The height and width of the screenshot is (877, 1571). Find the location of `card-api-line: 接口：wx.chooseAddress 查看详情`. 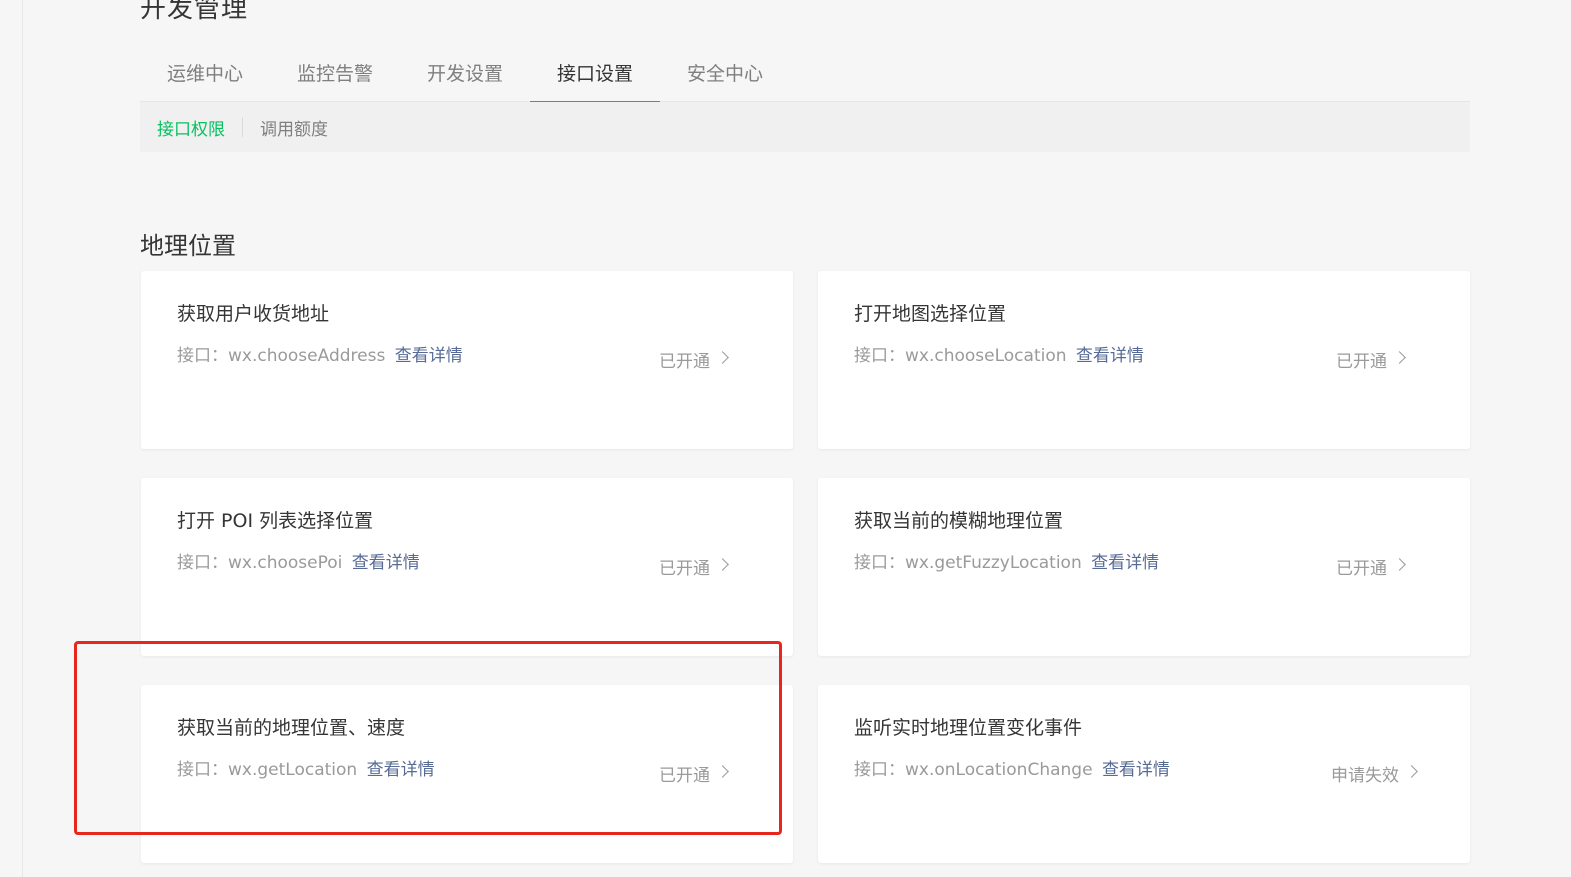

card-api-line: 接口：wx.chooseAddress 查看详情 is located at coordinates (320, 353).